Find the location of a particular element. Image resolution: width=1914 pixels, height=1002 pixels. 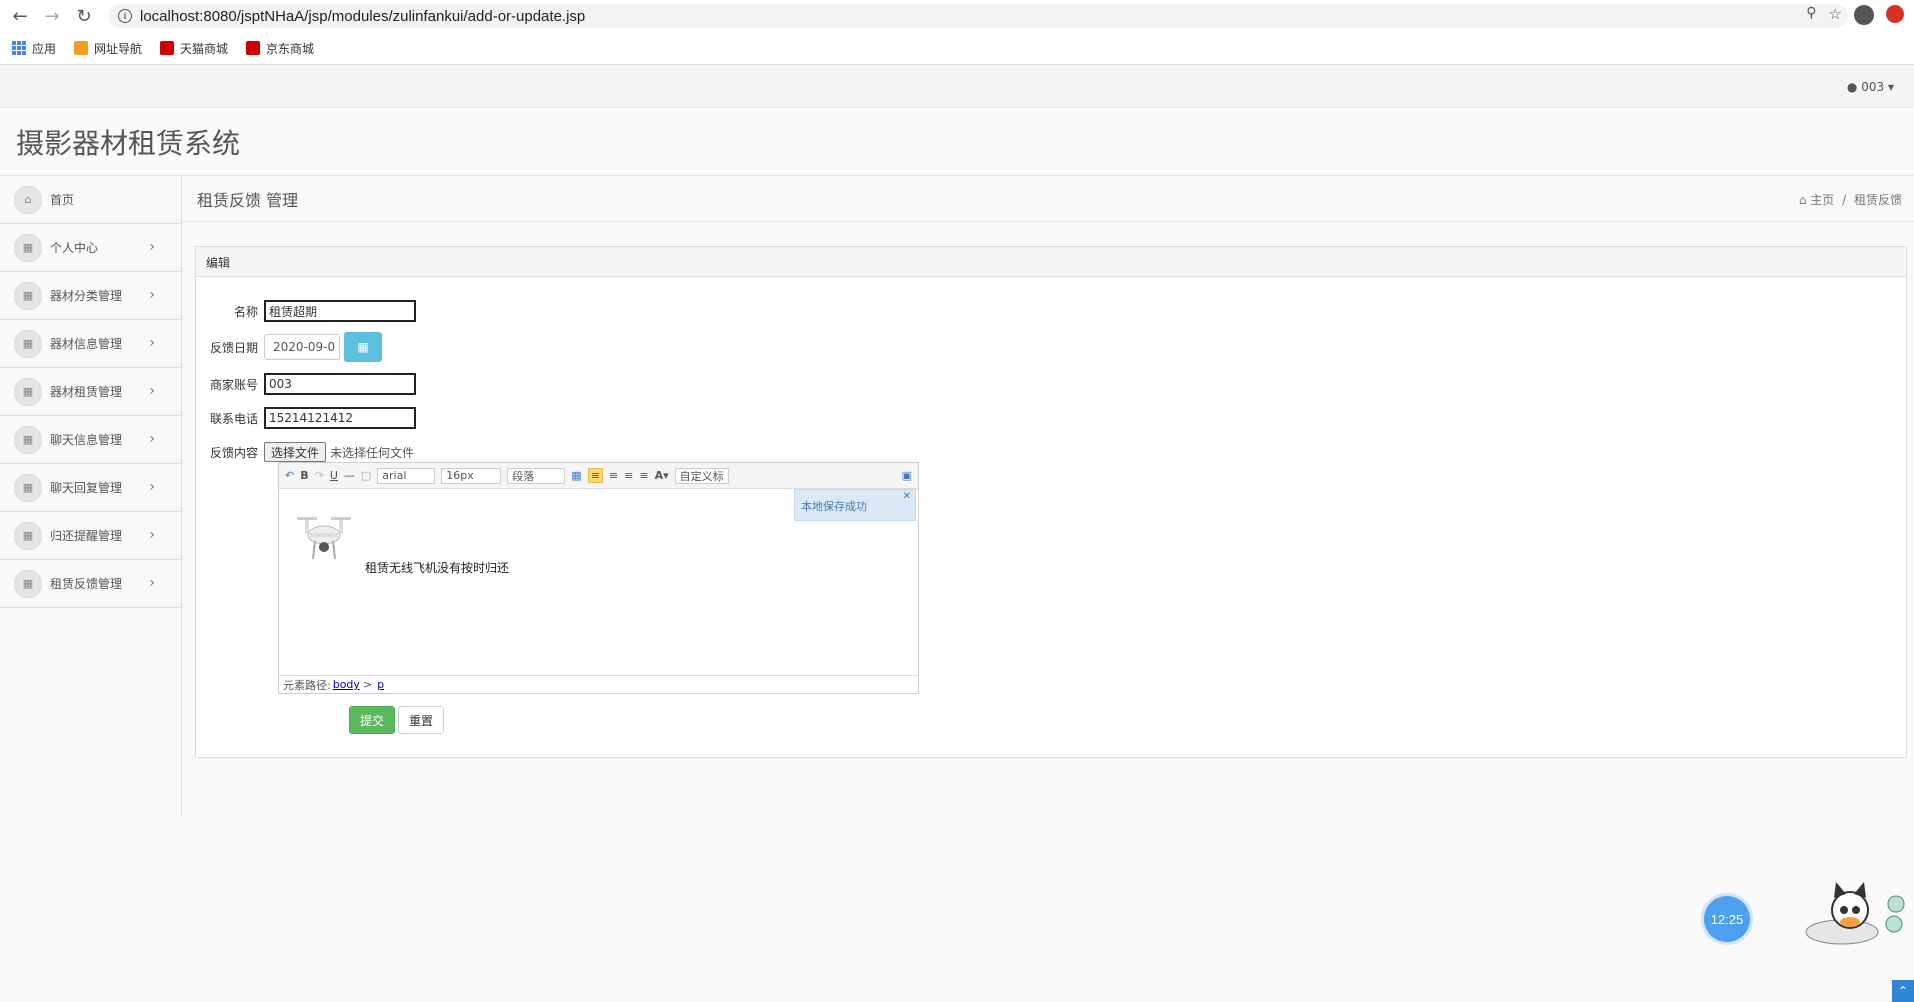

breadcrumb: ⌂ 主页 / 租赁反馈 is located at coordinates (1850, 199).